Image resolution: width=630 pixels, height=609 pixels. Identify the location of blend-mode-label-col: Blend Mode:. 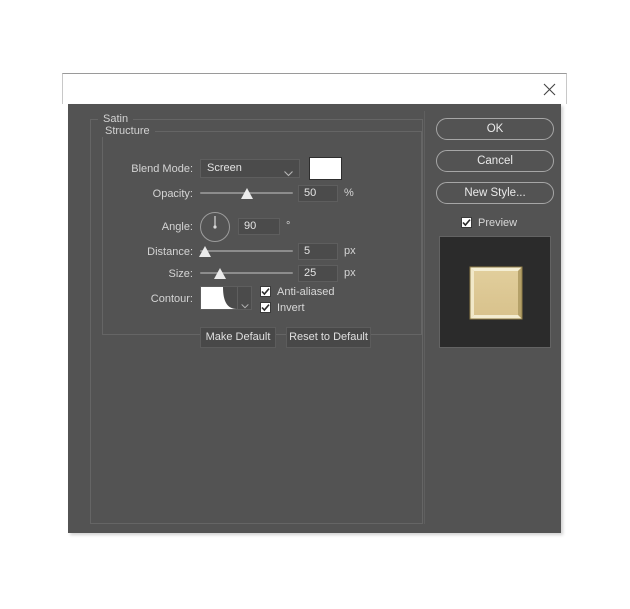
(141, 169).